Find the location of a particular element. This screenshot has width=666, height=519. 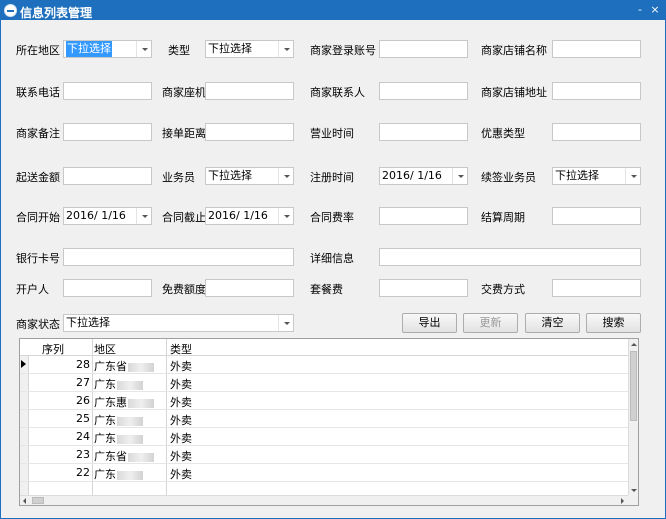

table-row: 27 广东 外卖 is located at coordinates (324, 383).